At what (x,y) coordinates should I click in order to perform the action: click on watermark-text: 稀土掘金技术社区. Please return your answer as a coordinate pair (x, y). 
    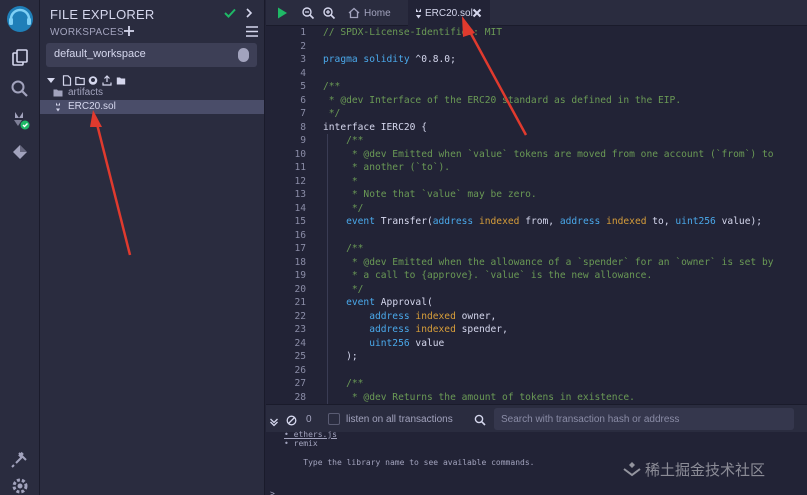
    Looking at the image, I should click on (705, 470).